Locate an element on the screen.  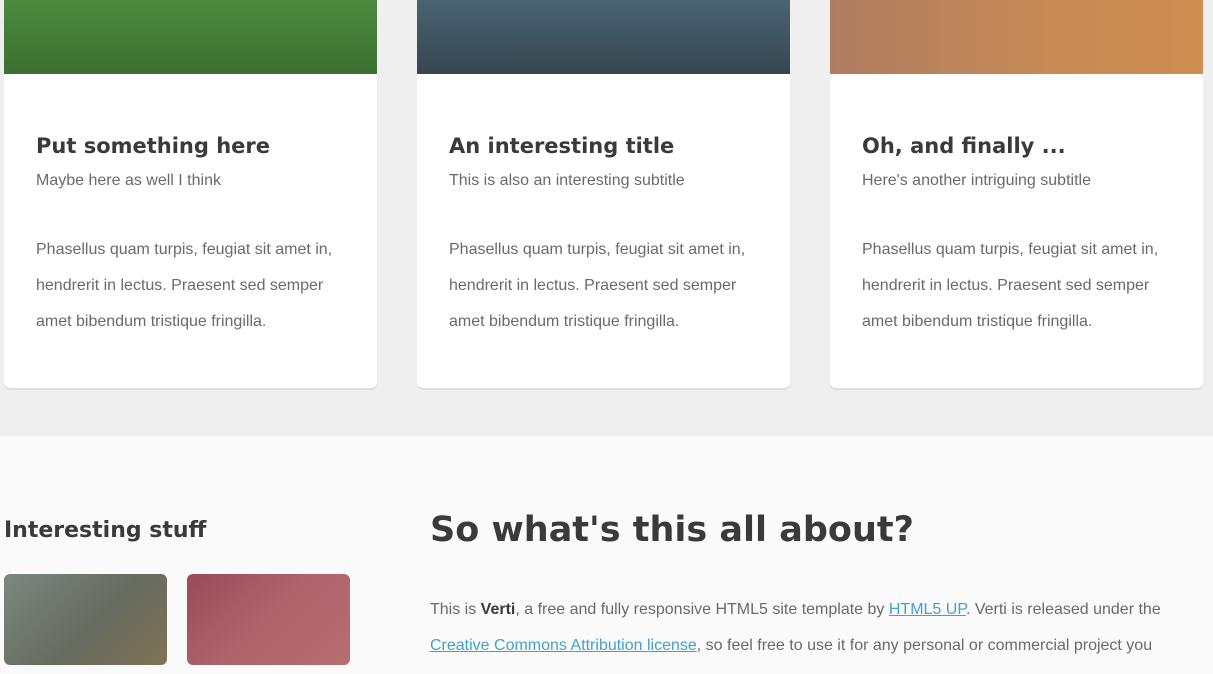
license-link: Creative Commons Attribution license is located at coordinates (563, 645).